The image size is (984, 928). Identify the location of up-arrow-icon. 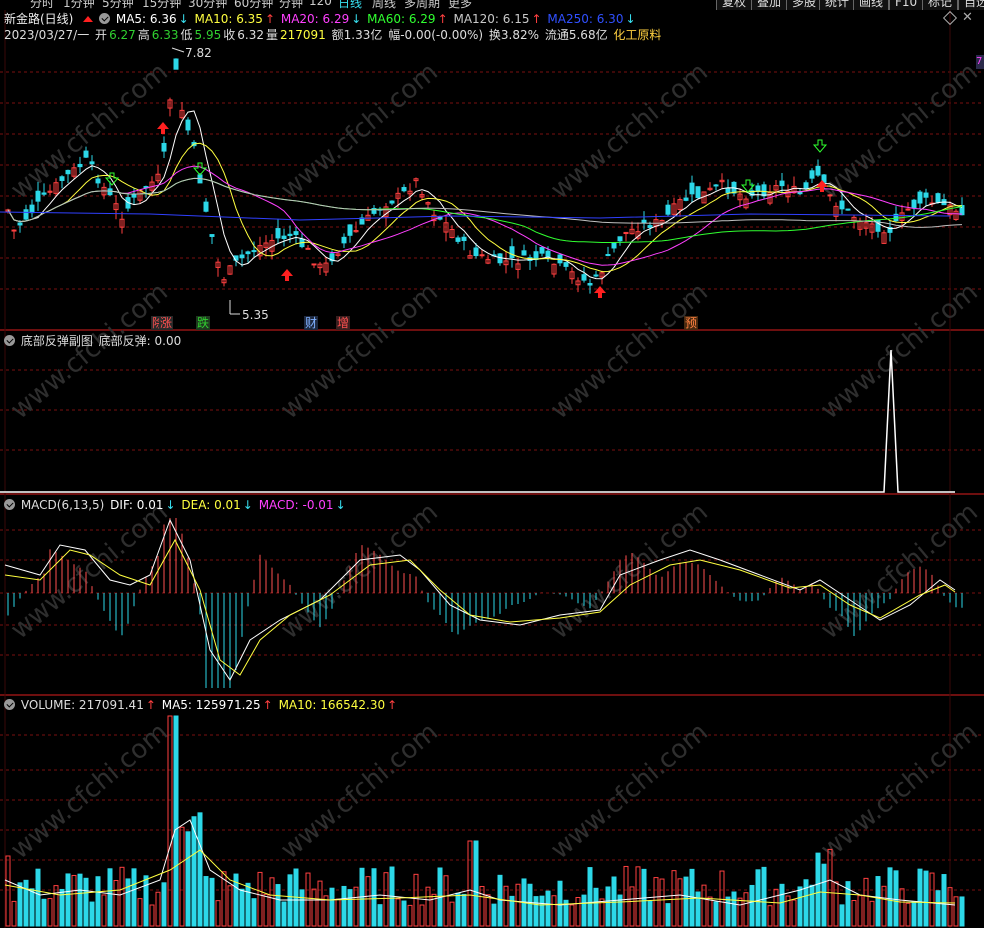
(88, 19).